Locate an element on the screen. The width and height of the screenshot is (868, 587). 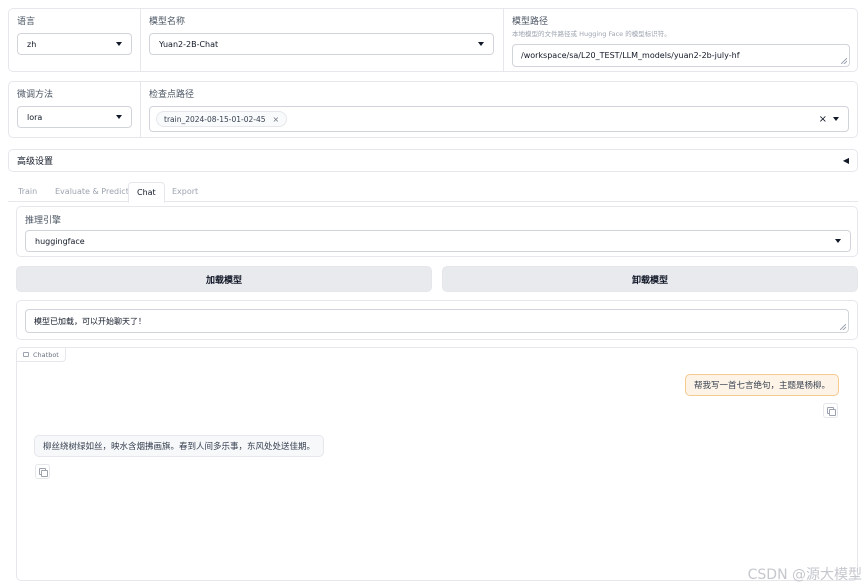
language-value: zh is located at coordinates (32, 44).